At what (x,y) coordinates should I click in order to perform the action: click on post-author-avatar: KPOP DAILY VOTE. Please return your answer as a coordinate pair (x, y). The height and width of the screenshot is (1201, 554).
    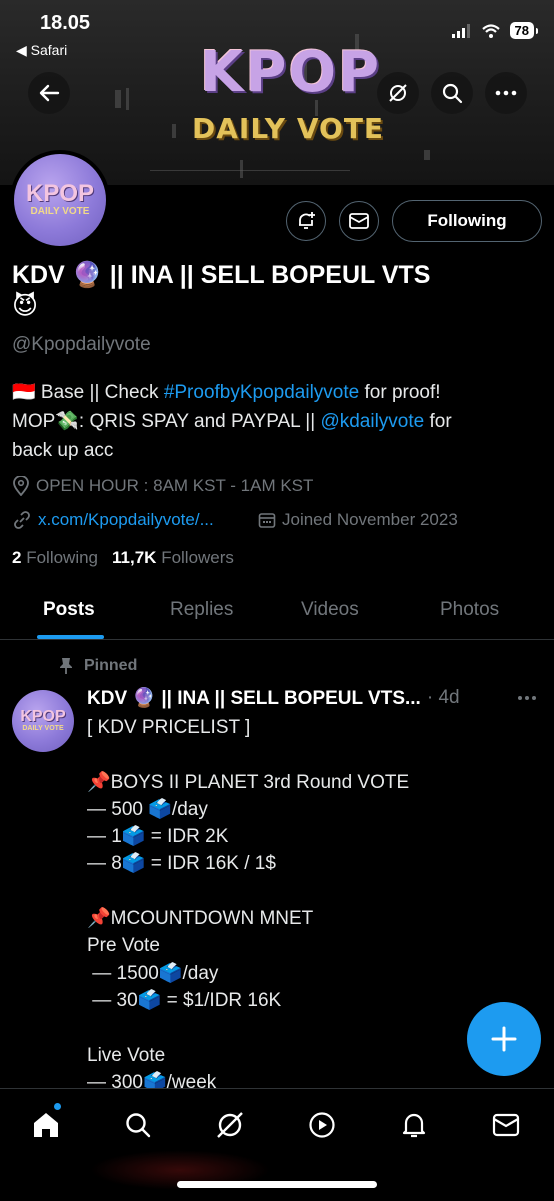
    Looking at the image, I should click on (43, 721).